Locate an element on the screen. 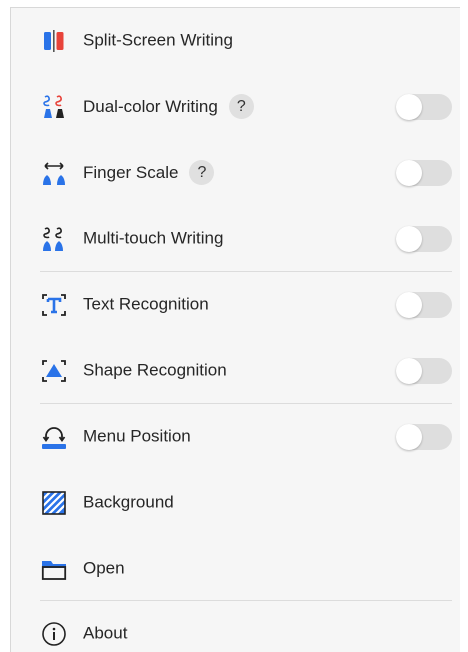 This screenshot has height=652, width=468. dual-color-toggle is located at coordinates (424, 107).